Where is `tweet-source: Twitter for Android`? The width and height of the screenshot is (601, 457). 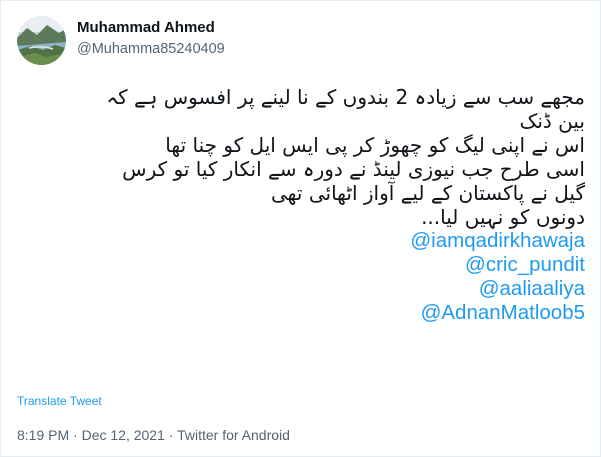
tweet-source: Twitter for Android is located at coordinates (233, 435).